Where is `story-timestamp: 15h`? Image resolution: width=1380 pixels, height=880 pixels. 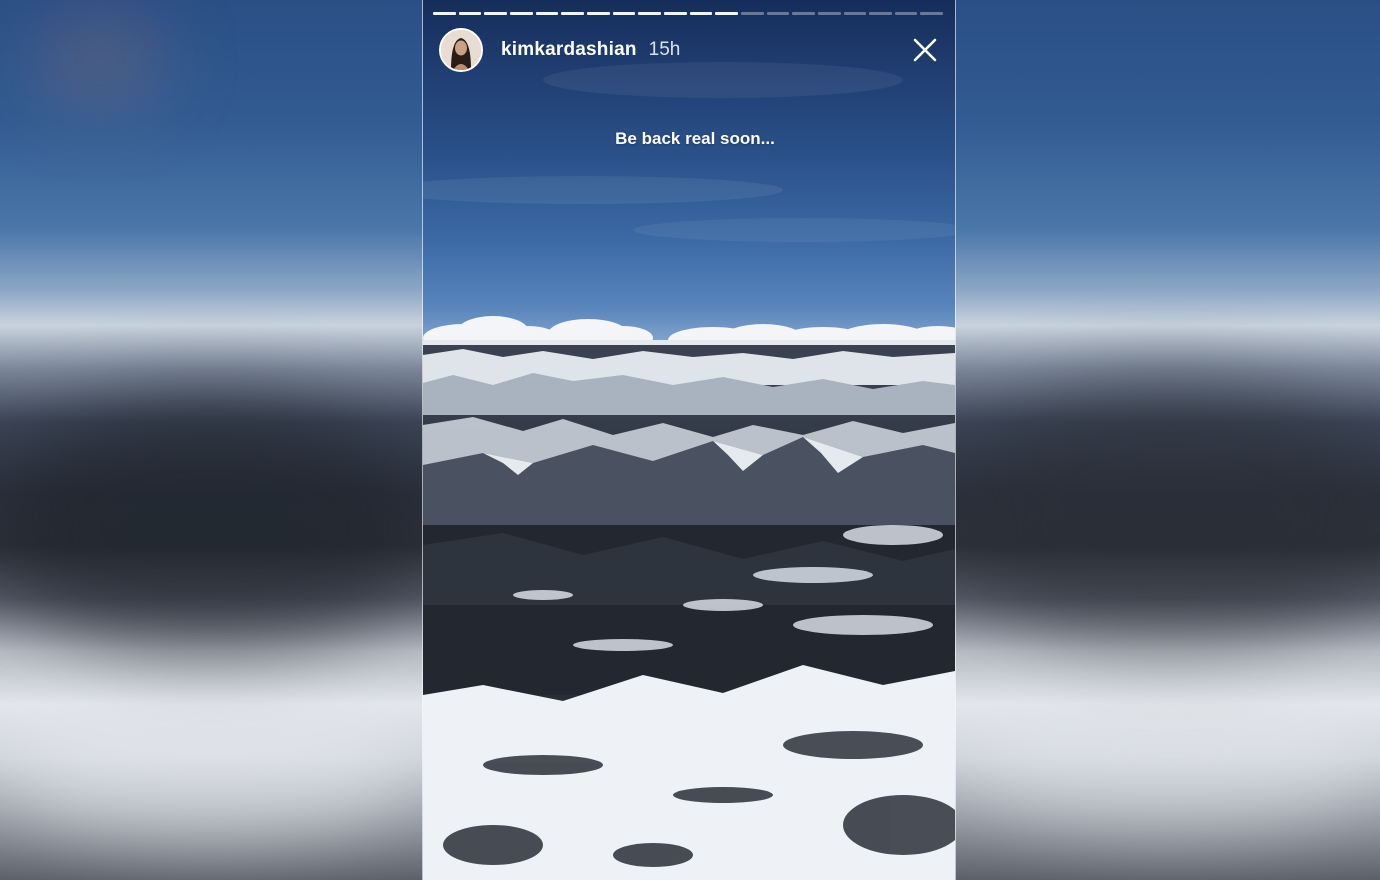
story-timestamp: 15h is located at coordinates (664, 49).